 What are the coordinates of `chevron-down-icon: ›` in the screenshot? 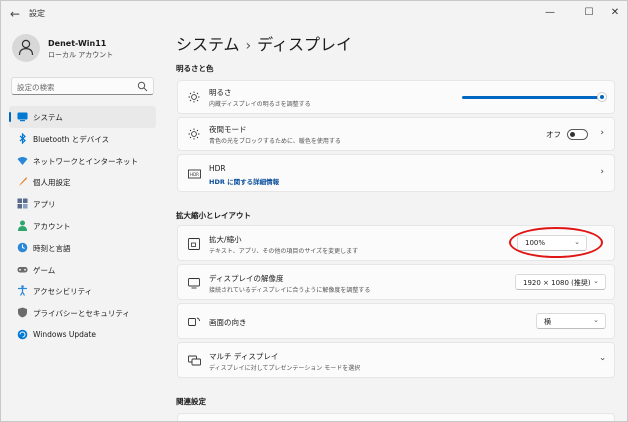 It's located at (602, 359).